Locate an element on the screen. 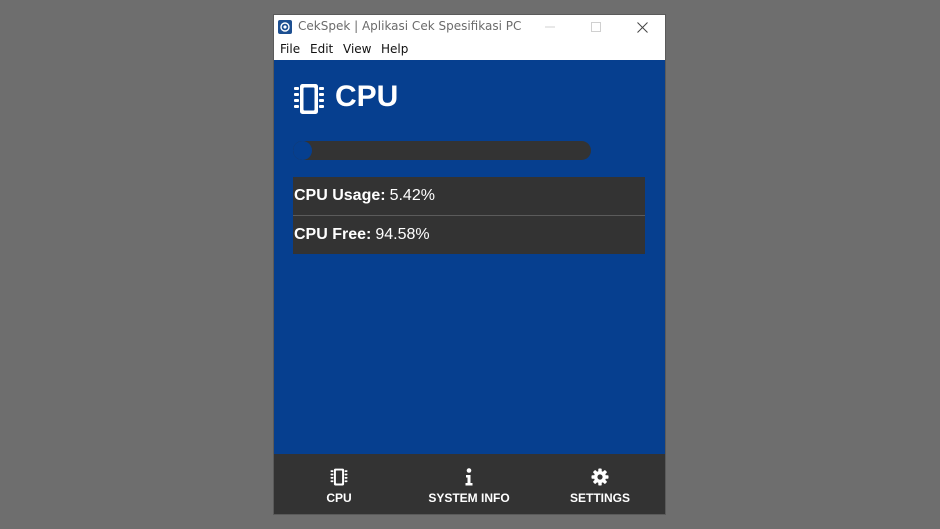  cpu-free-row: CPU Free: 94.58% is located at coordinates (469, 235).